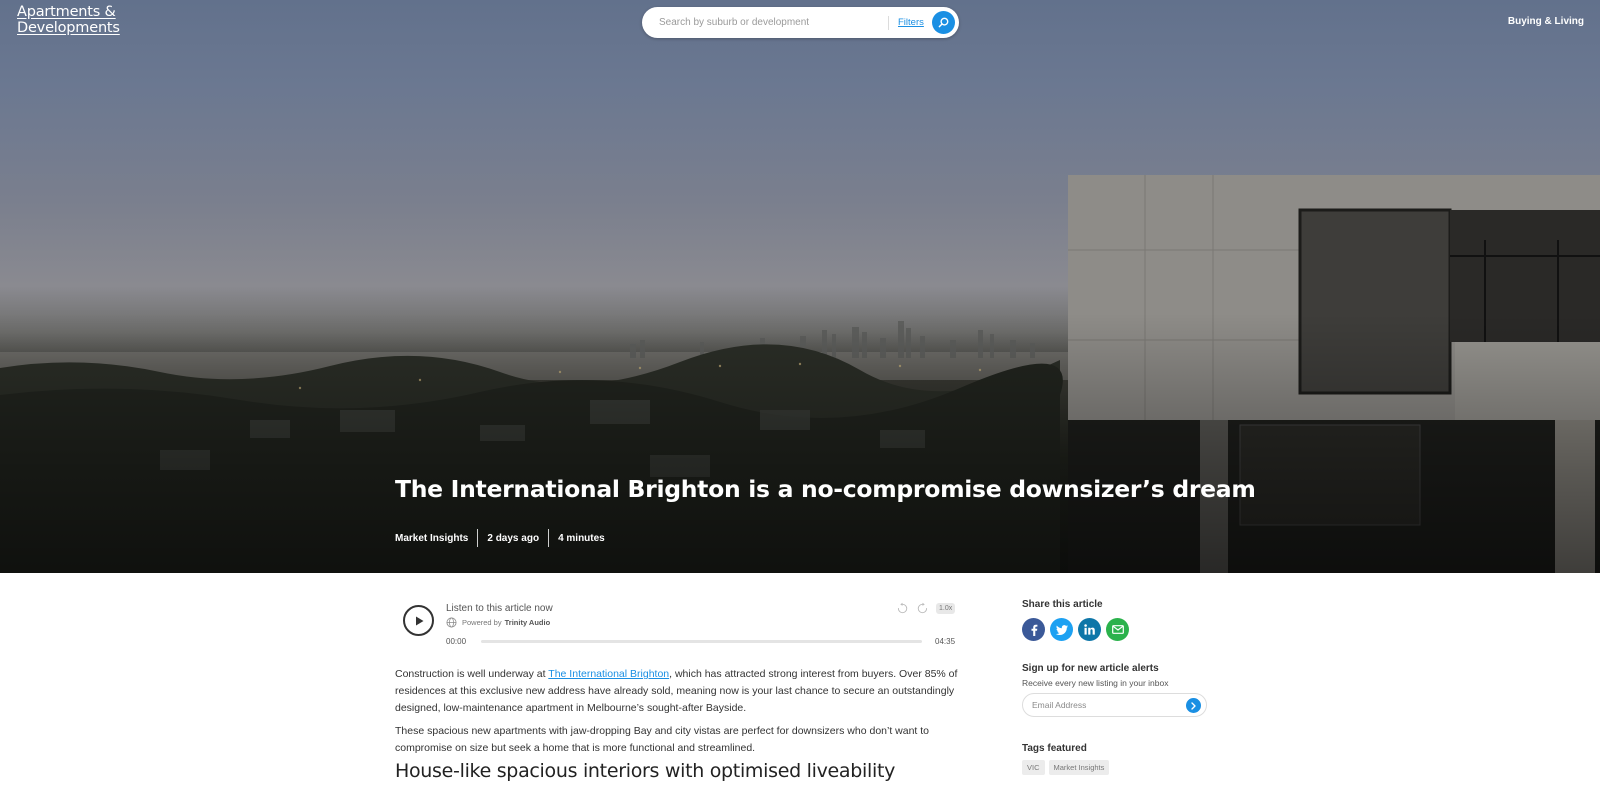 The width and height of the screenshot is (1600, 794). I want to click on search-icon, so click(943, 22).